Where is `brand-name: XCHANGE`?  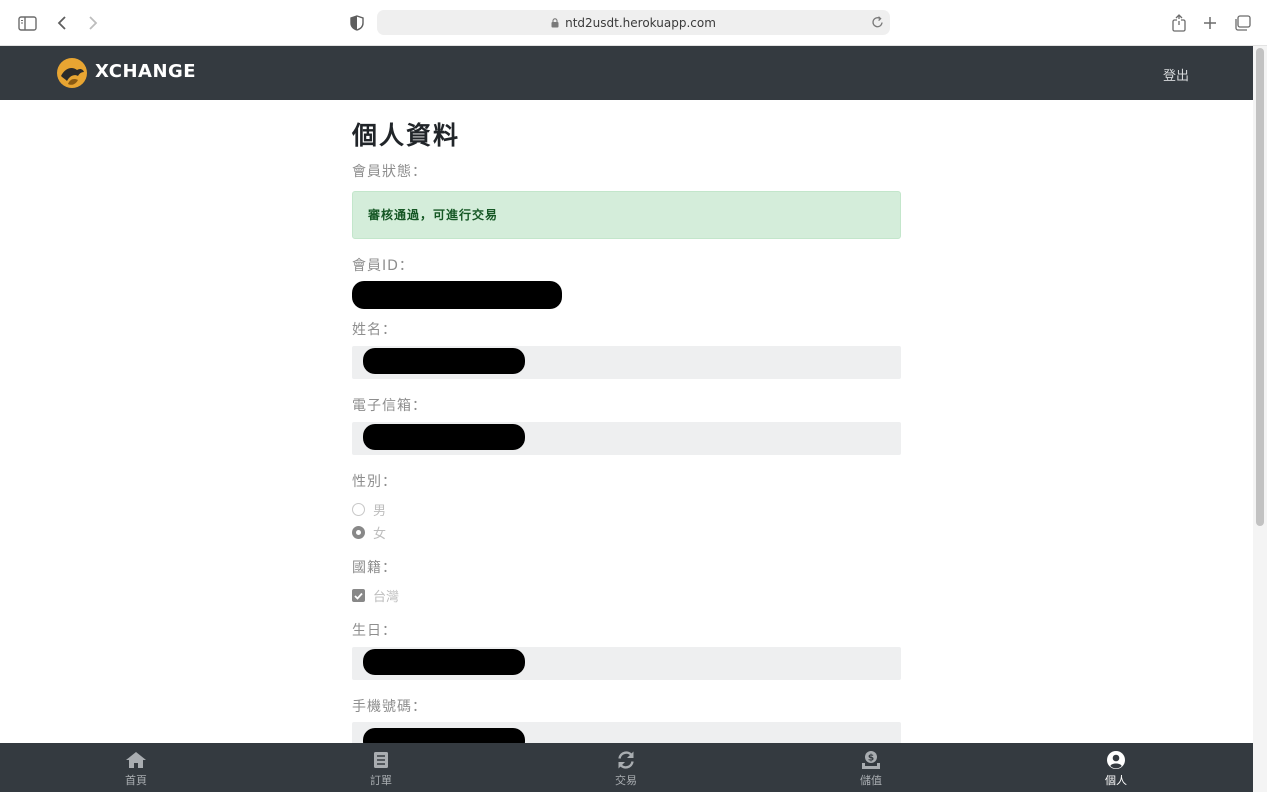 brand-name: XCHANGE is located at coordinates (145, 71).